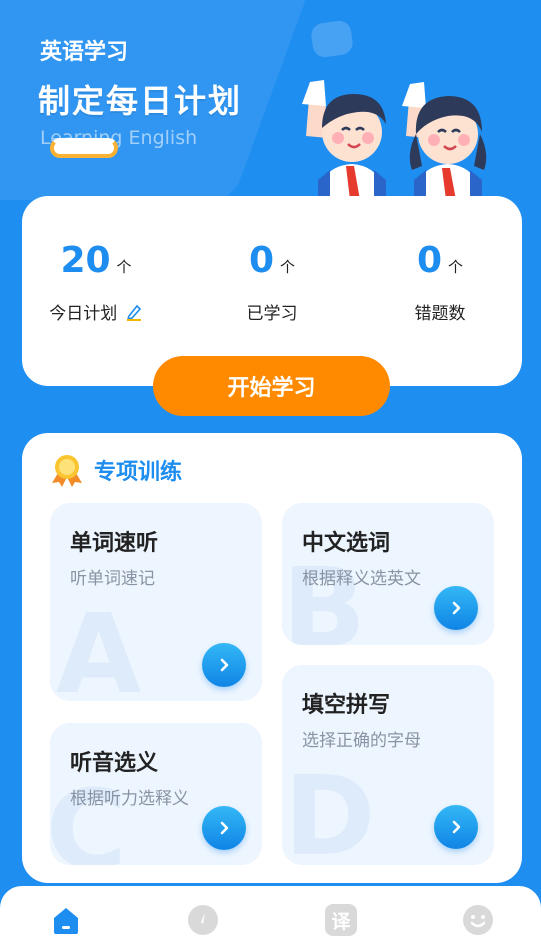 Image resolution: width=541 pixels, height=951 pixels. What do you see at coordinates (156, 602) in the screenshot?
I see `tile-word-listening: A 单词速听 听单词速记` at bounding box center [156, 602].